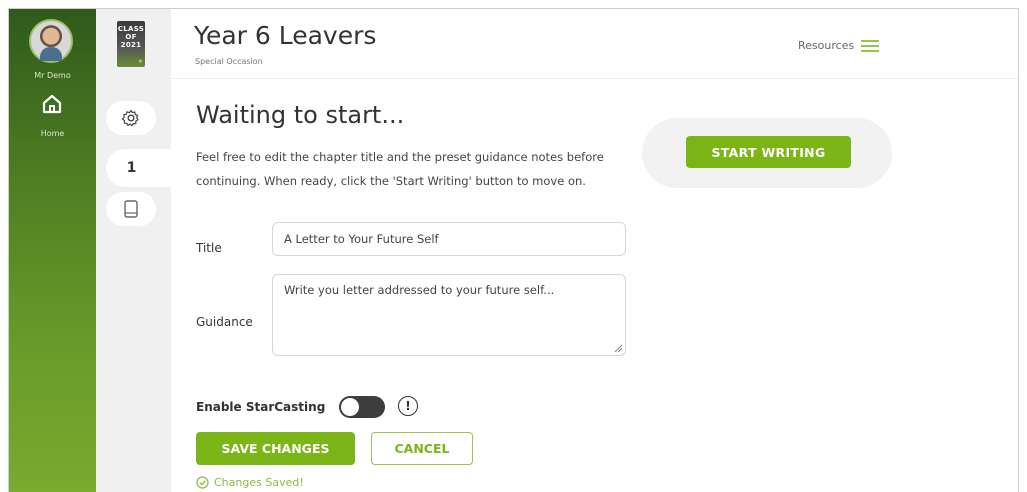 The height and width of the screenshot is (492, 1027). I want to click on start-writing-button: START WRITING, so click(768, 152).